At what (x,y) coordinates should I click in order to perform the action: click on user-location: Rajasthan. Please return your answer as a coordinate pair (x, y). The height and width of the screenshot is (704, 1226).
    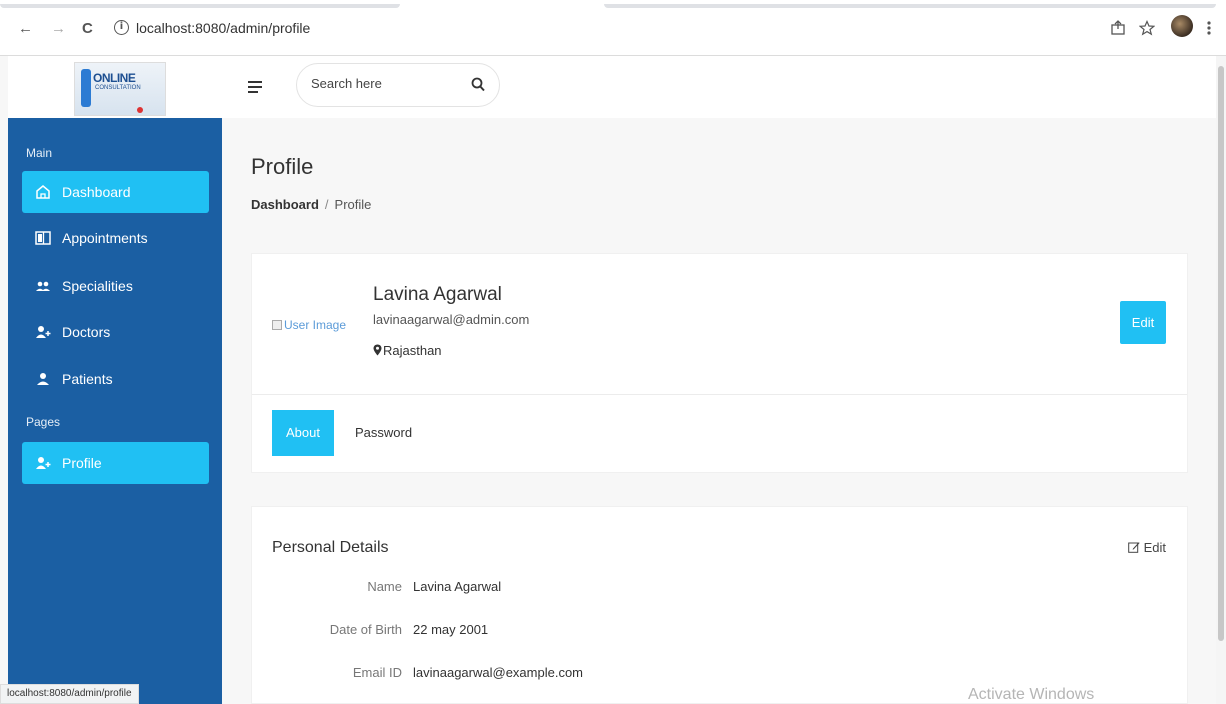
    Looking at the image, I should click on (407, 350).